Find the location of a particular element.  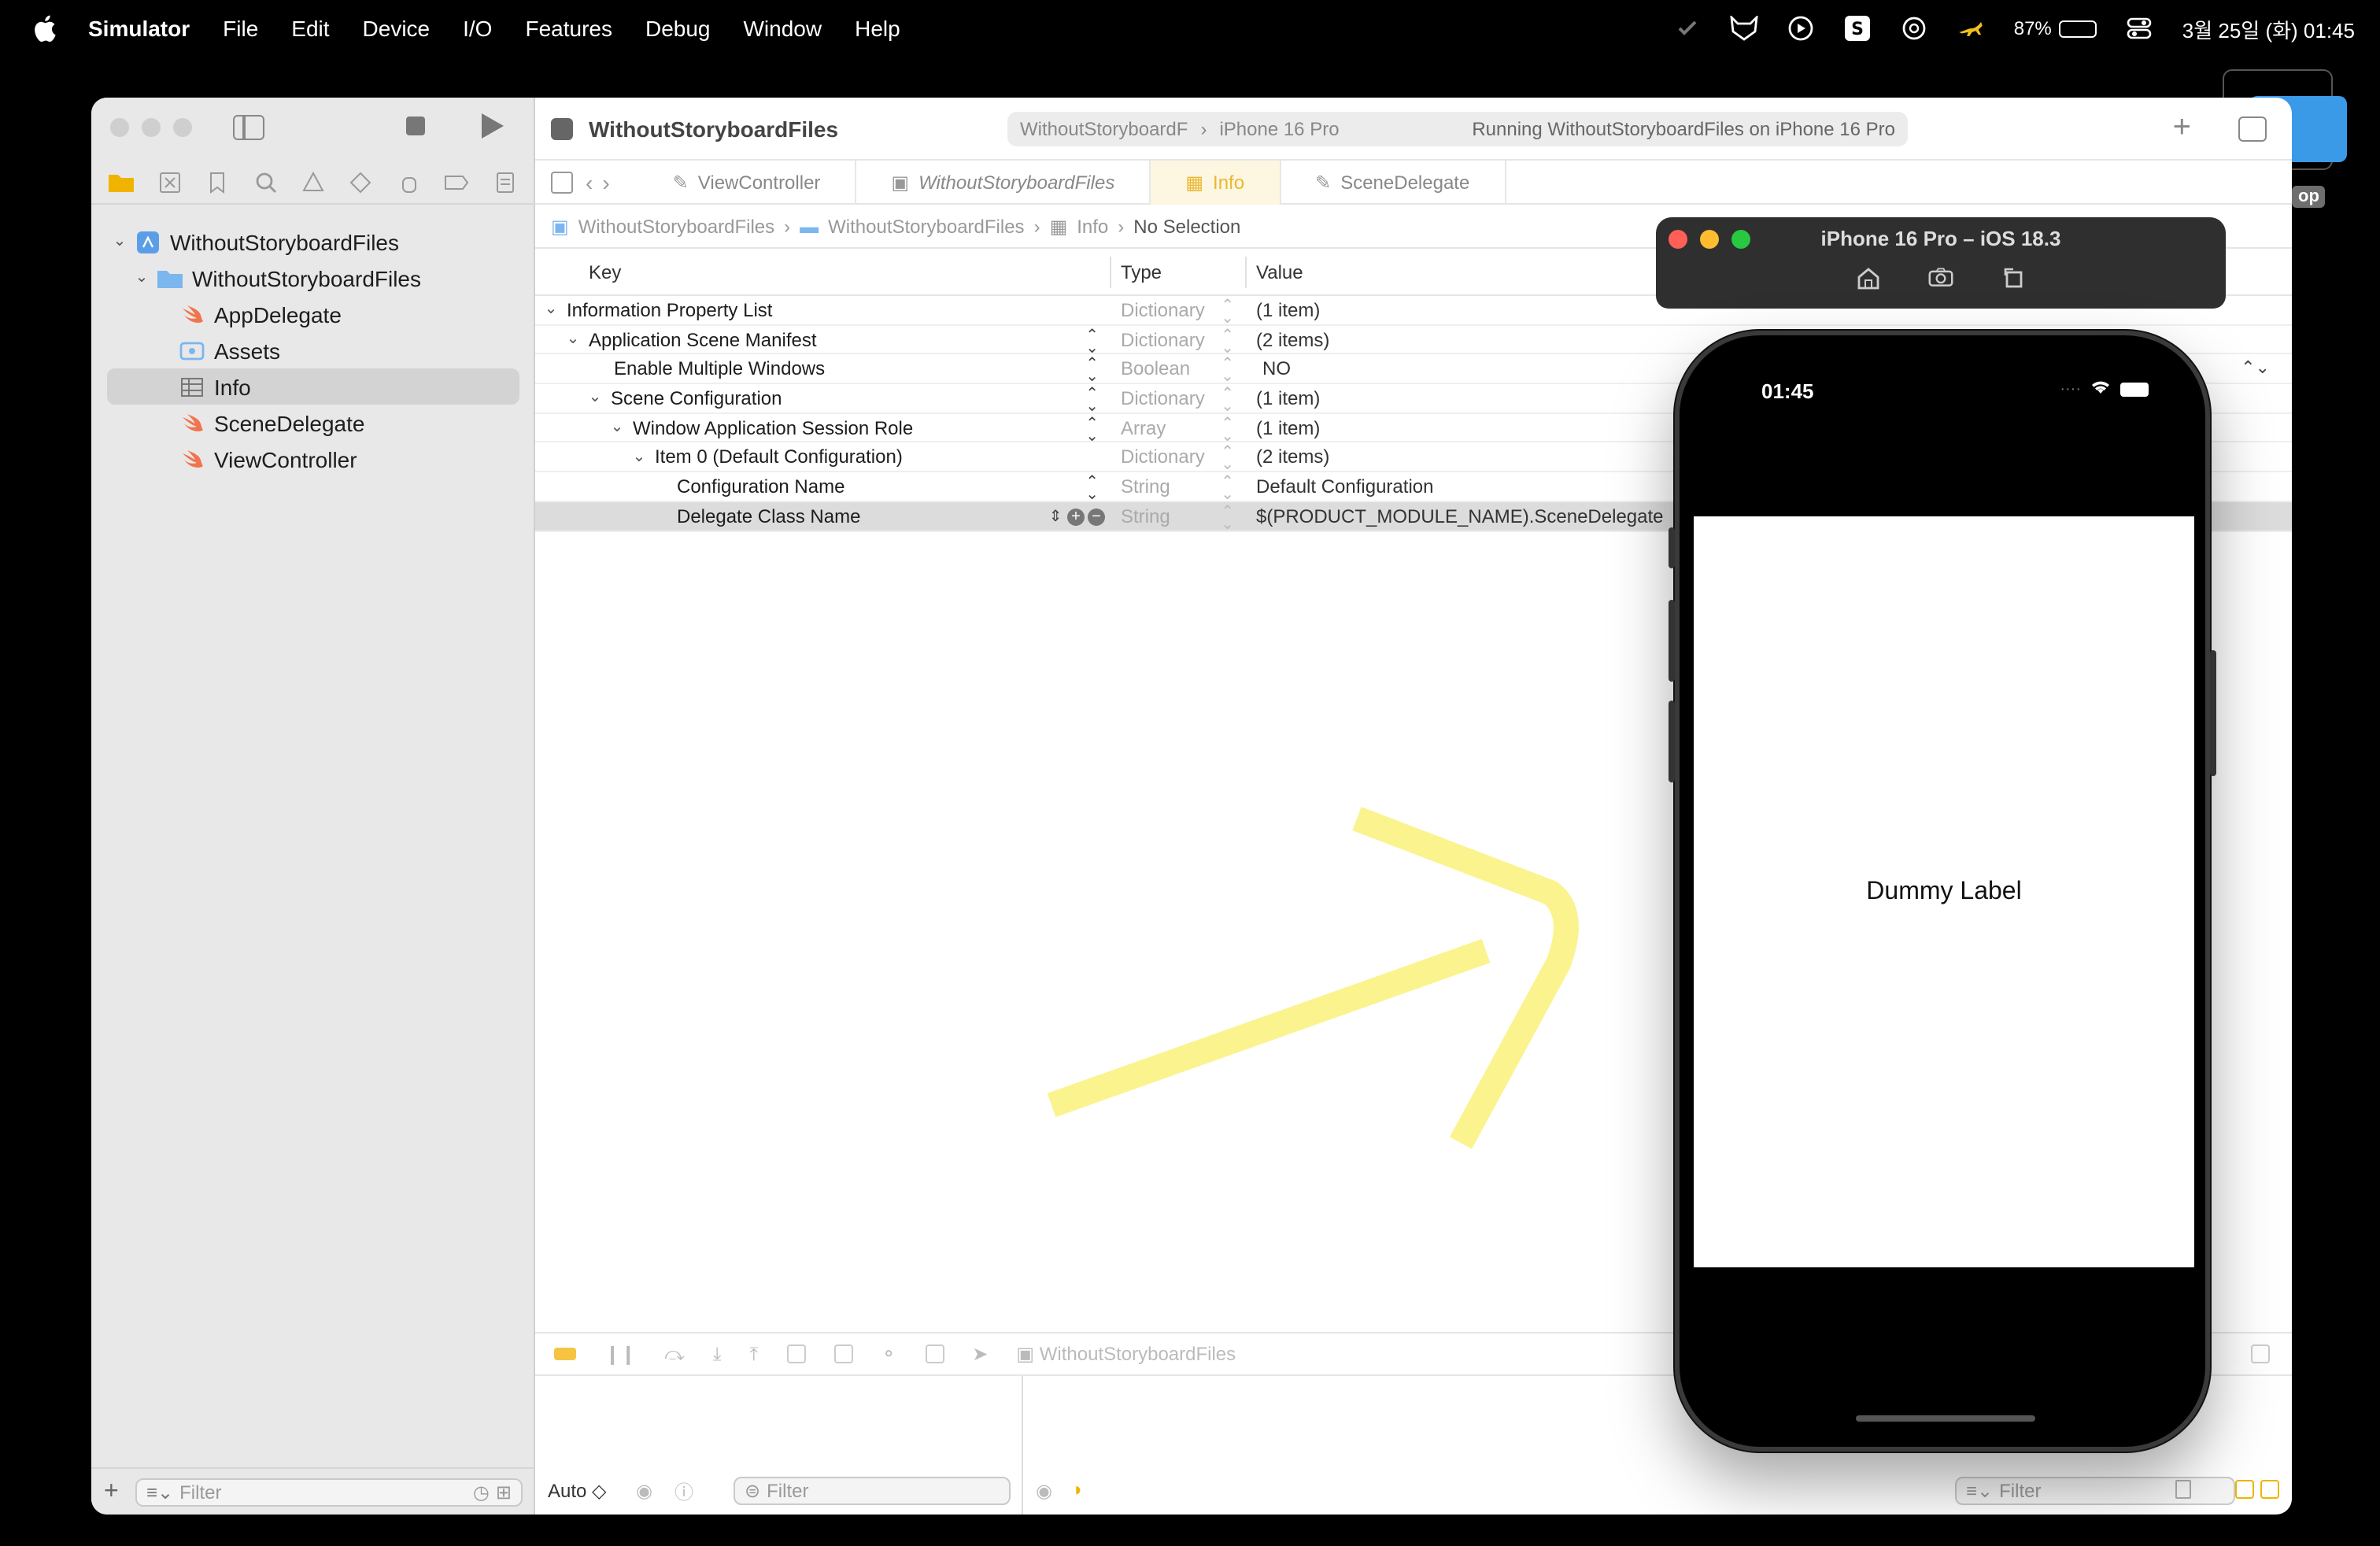

info-icon: ⓘ is located at coordinates (683, 1491).